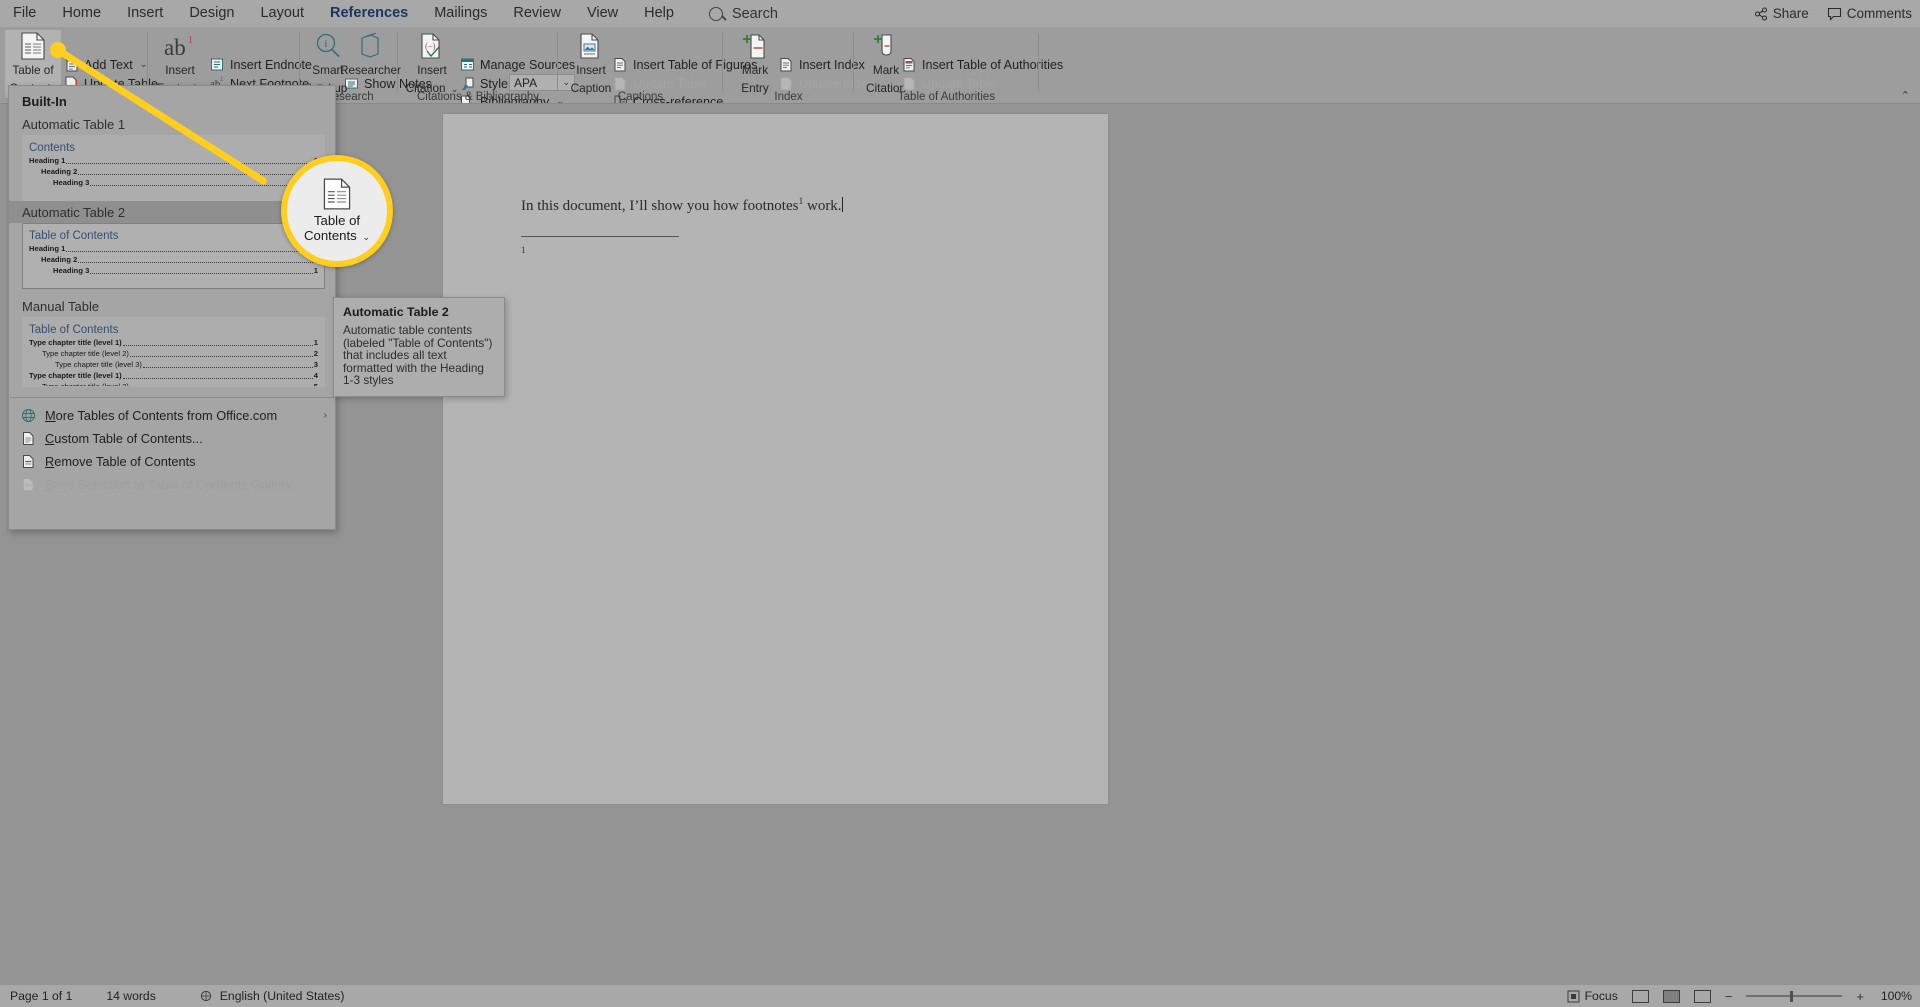  What do you see at coordinates (1781, 13) in the screenshot?
I see `share-button: Share` at bounding box center [1781, 13].